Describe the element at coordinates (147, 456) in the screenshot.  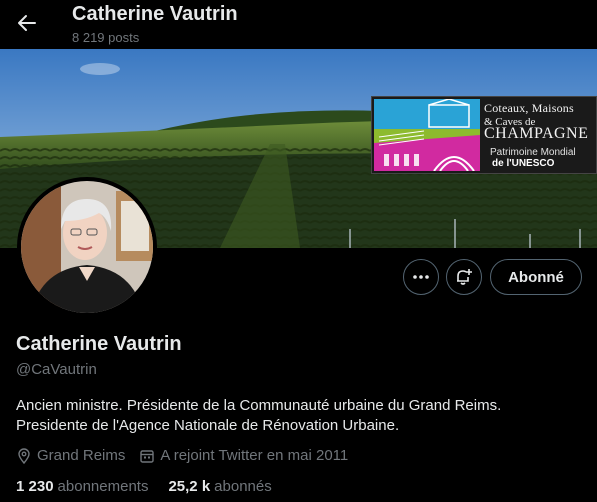
I see `calendar-icon` at that location.